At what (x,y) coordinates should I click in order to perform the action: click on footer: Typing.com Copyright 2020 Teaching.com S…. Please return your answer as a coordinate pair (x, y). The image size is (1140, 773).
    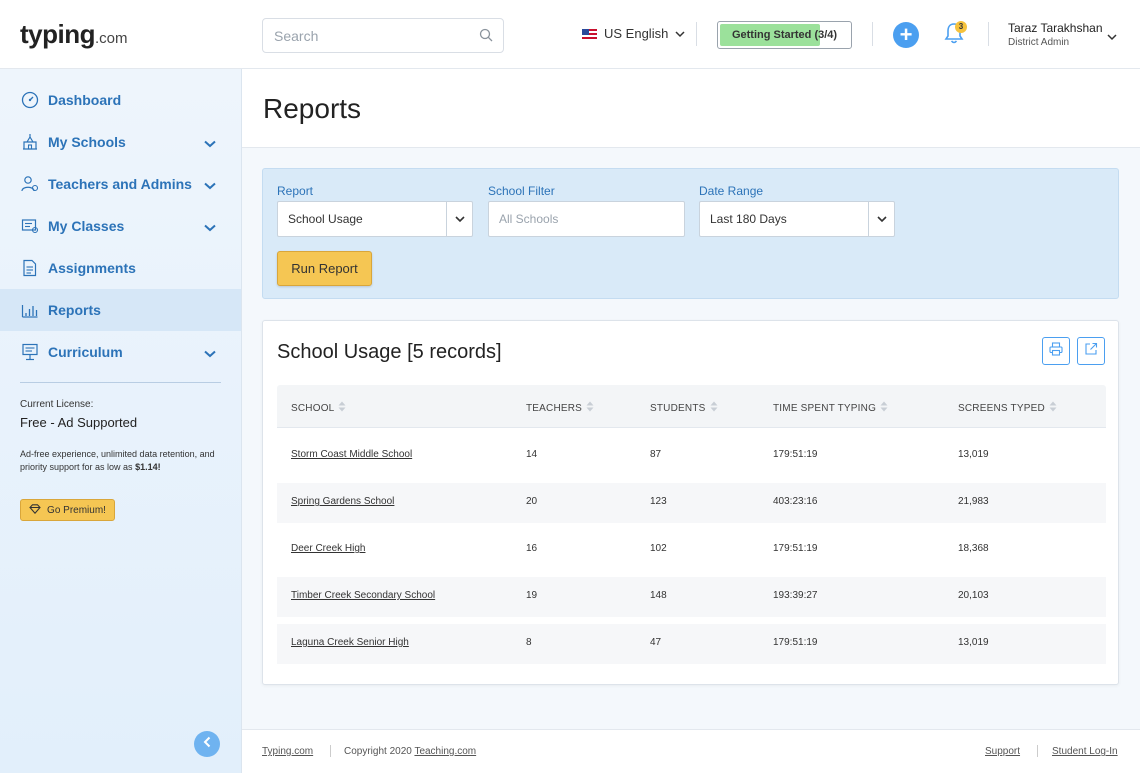
    Looking at the image, I should click on (691, 751).